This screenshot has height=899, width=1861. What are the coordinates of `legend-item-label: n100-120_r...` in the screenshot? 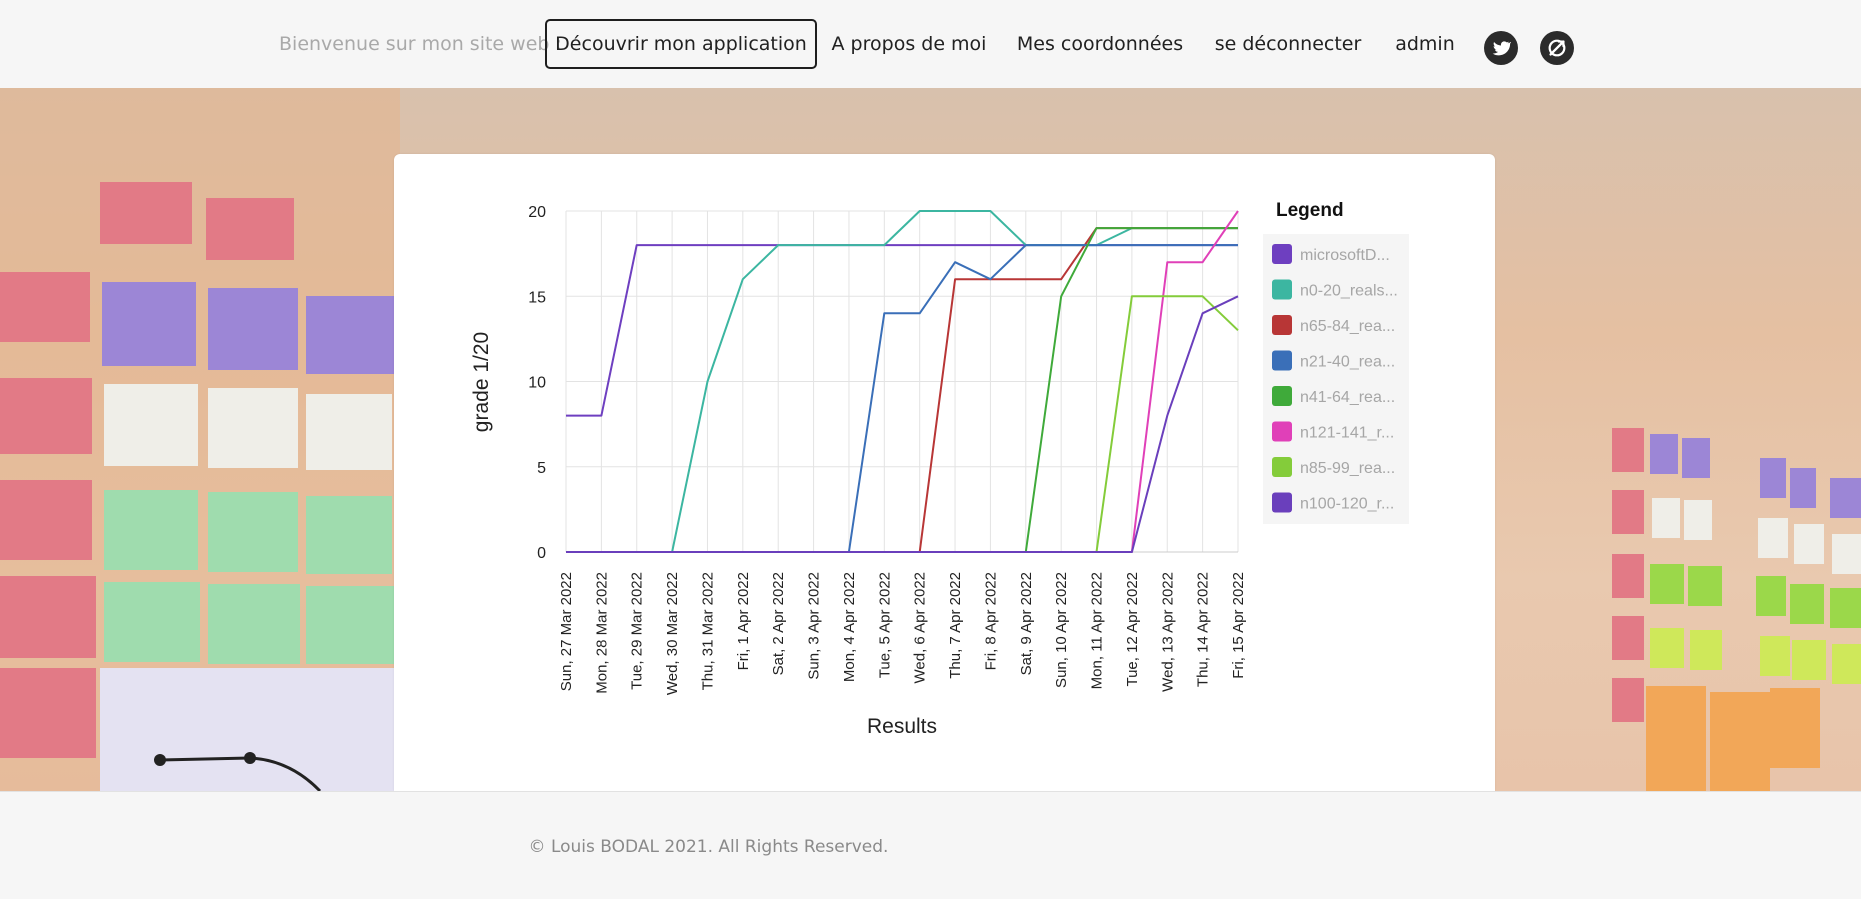 It's located at (1347, 504).